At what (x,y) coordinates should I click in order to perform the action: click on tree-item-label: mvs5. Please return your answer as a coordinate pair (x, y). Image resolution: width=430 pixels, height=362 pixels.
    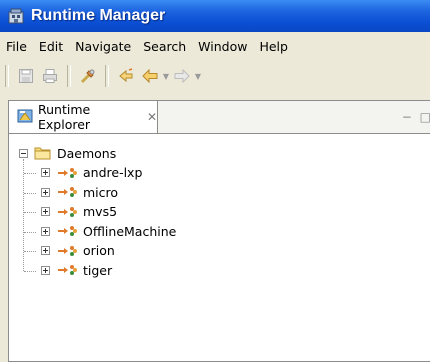
    Looking at the image, I should click on (100, 212).